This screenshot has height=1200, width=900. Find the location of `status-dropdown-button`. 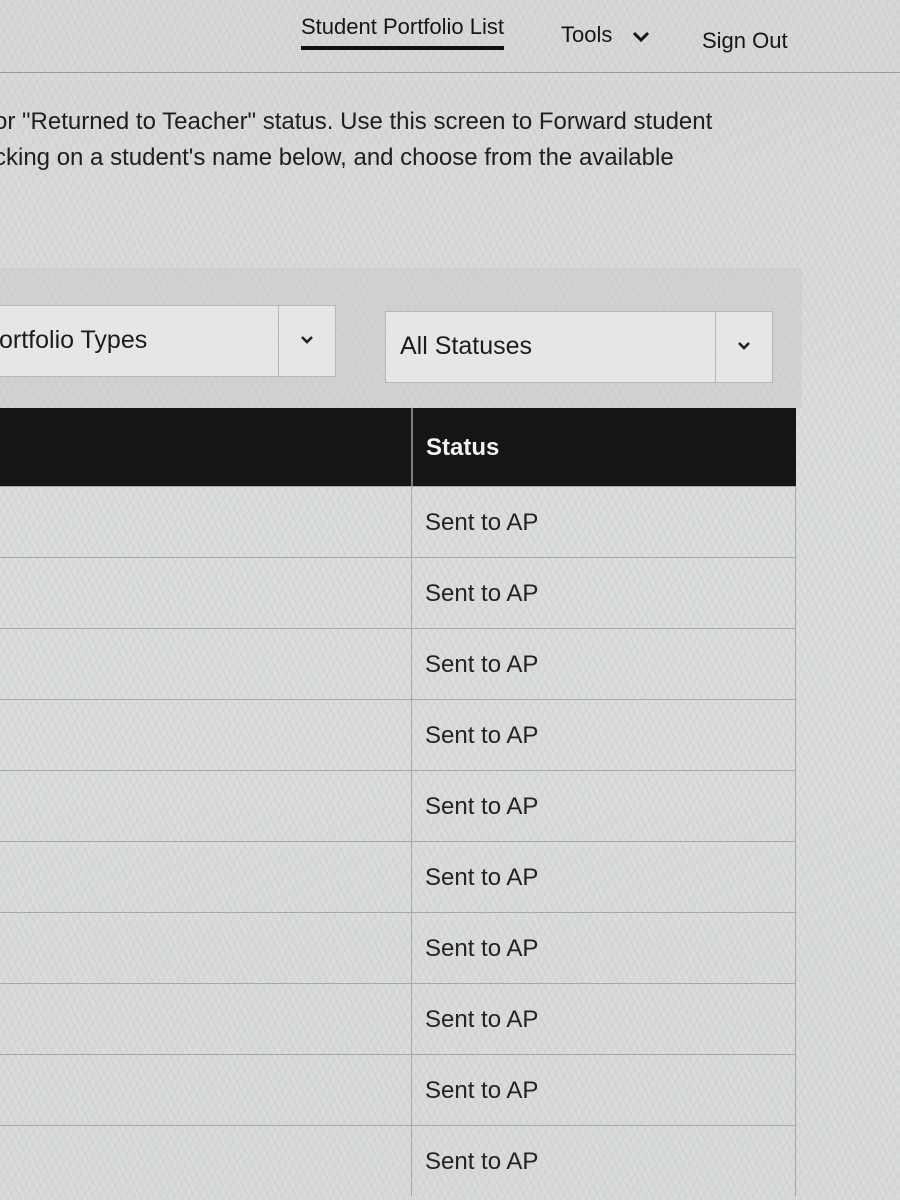

status-dropdown-button is located at coordinates (743, 347).